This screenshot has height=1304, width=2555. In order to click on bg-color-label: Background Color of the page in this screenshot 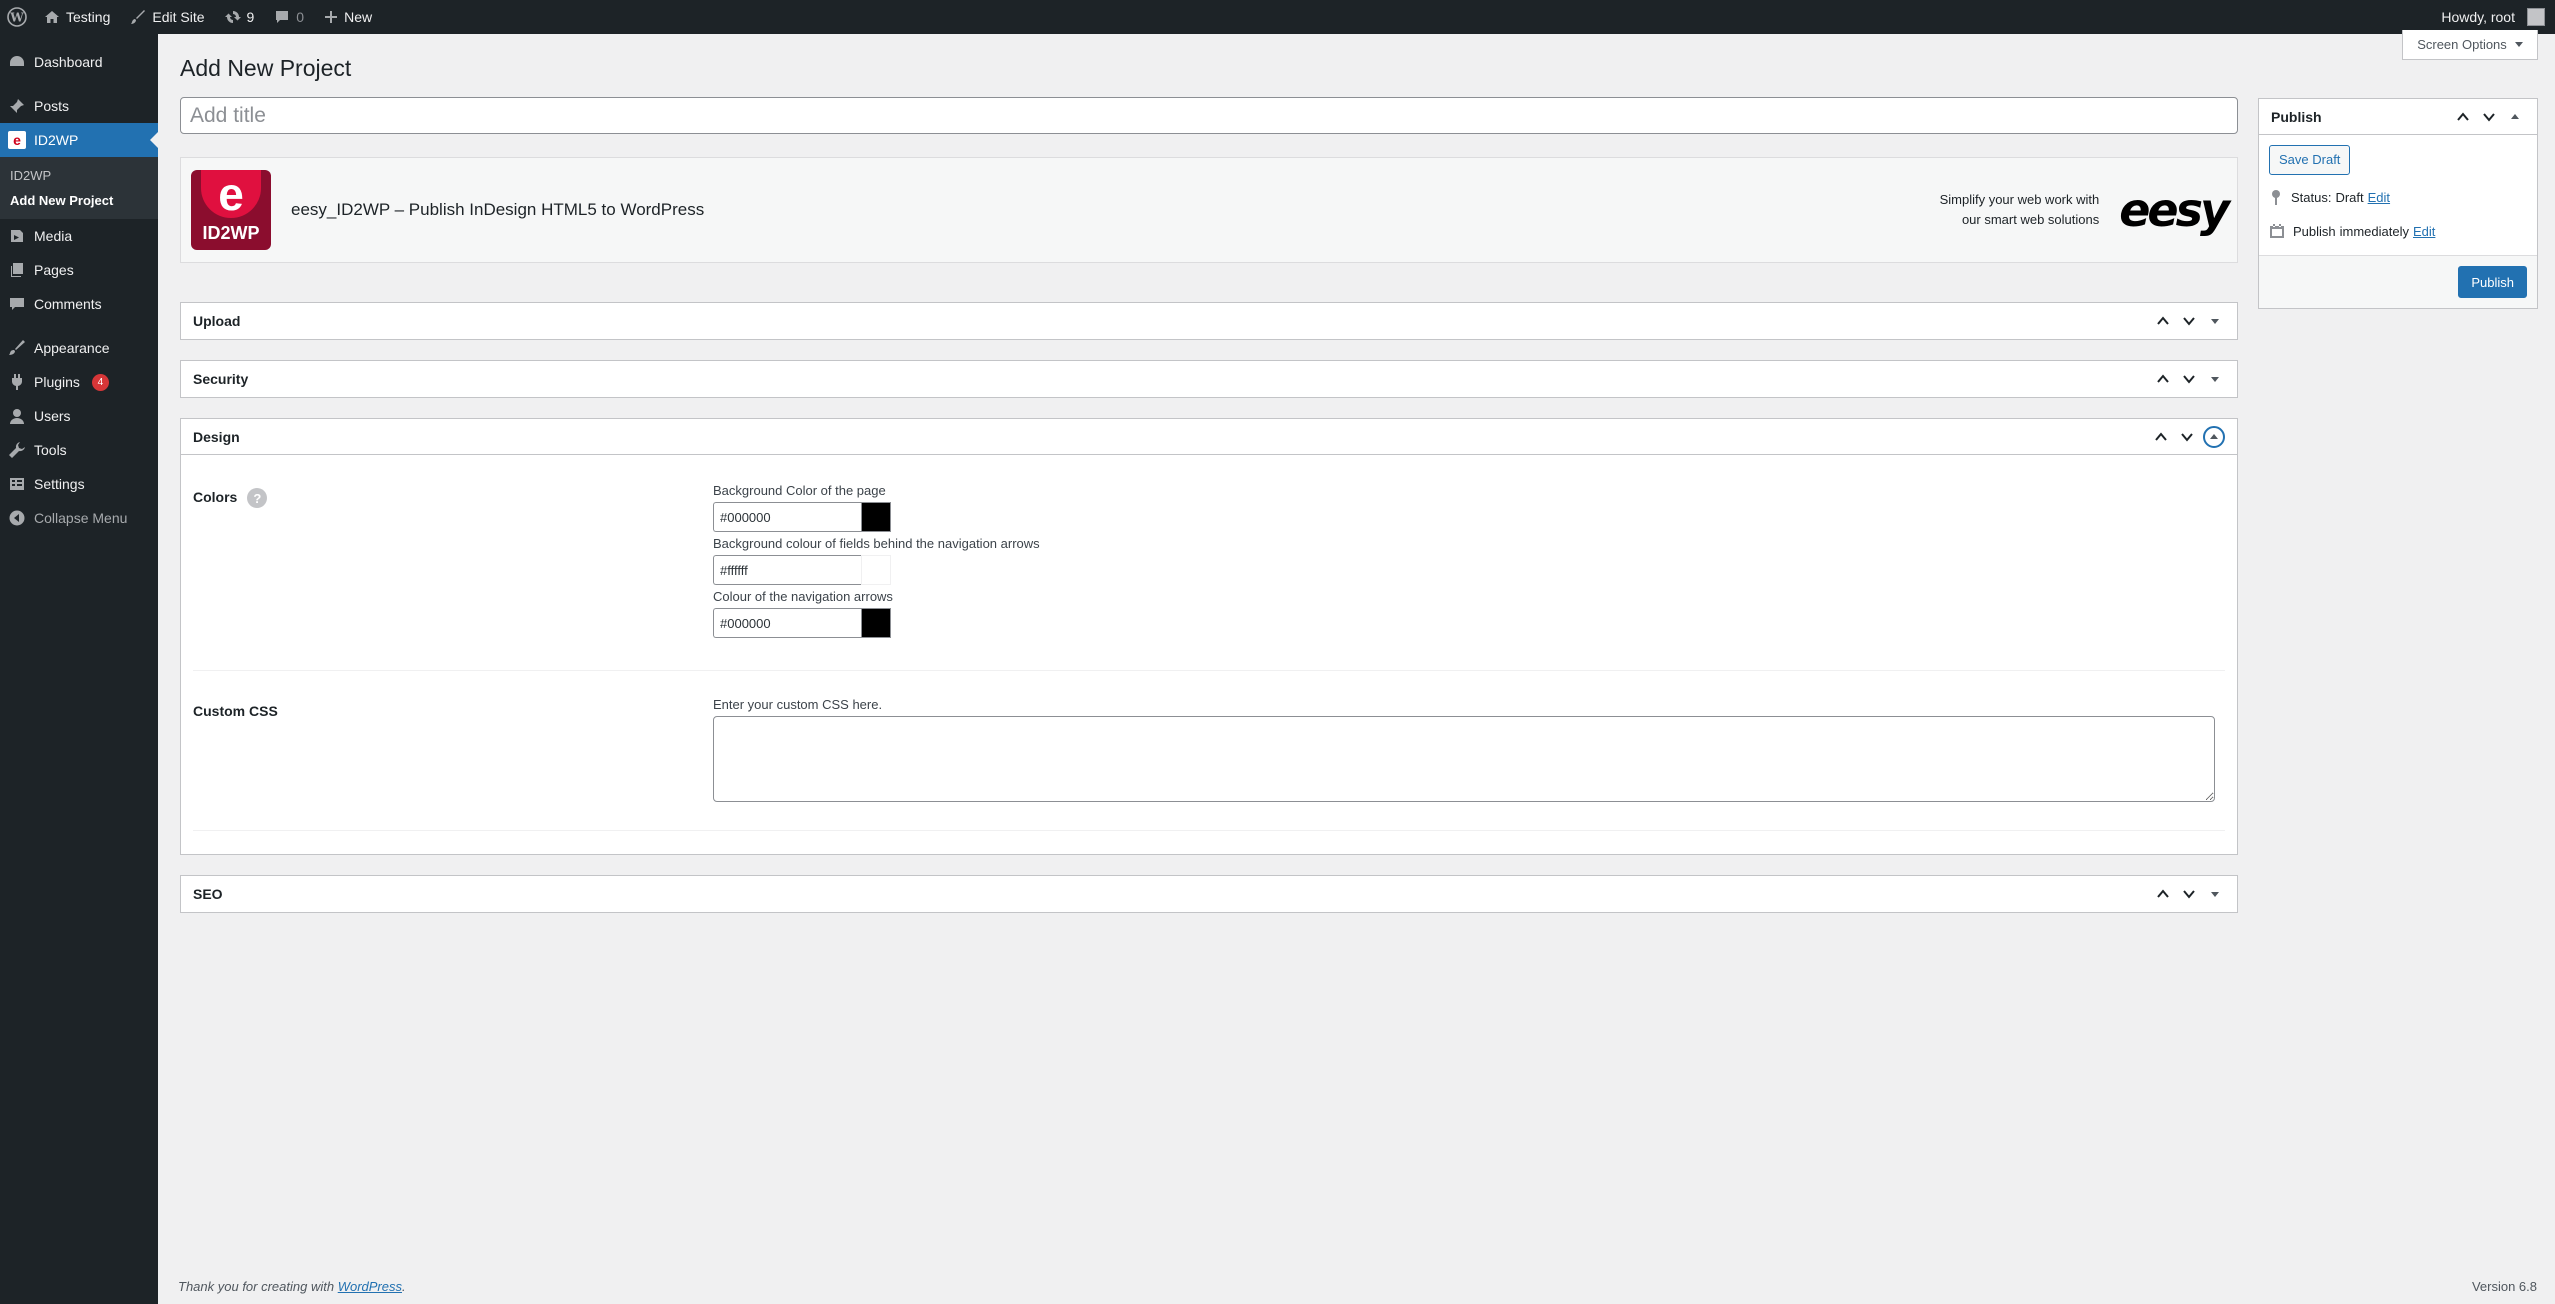, I will do `click(799, 490)`.